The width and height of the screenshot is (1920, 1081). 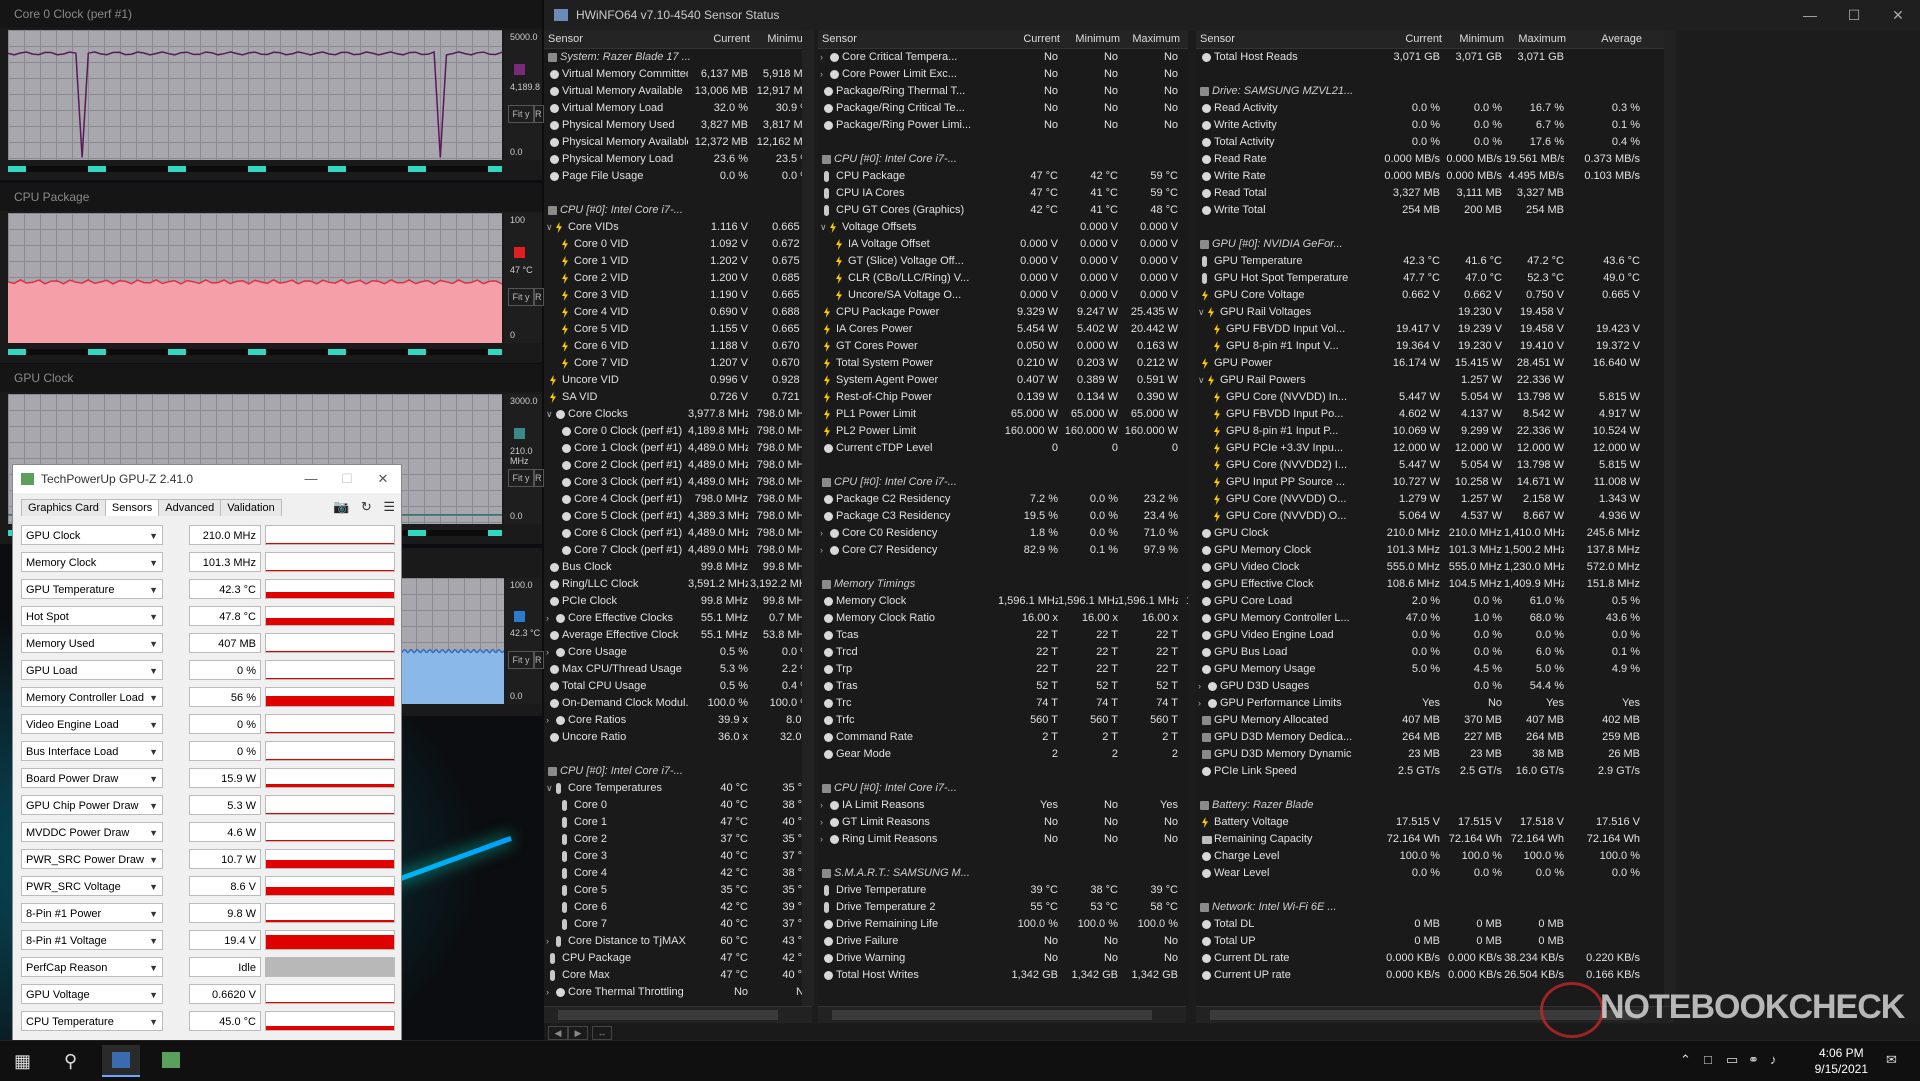 What do you see at coordinates (1436, 312) in the screenshot?
I see `sensor-row: ∨ GPU Rail Voltages 19.230 V 19.458 V` at bounding box center [1436, 312].